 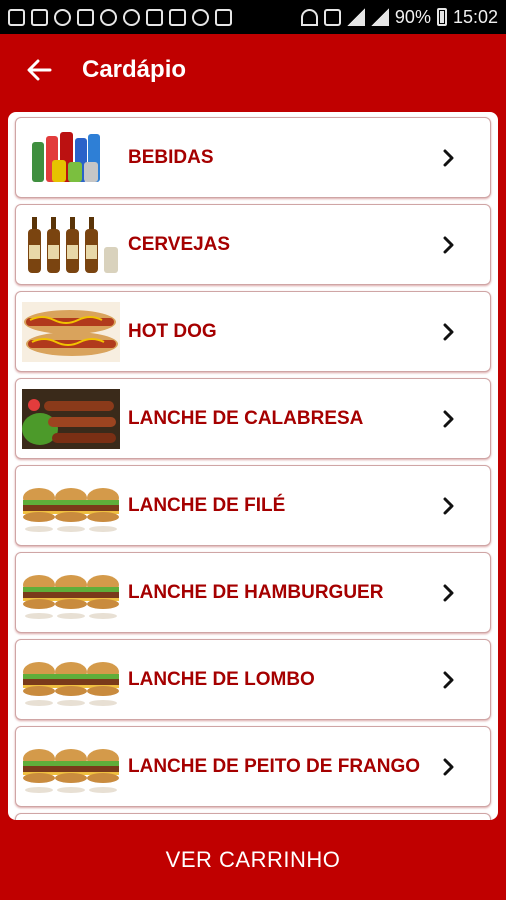 I want to click on battery-percent: 90%, so click(x=412, y=16).